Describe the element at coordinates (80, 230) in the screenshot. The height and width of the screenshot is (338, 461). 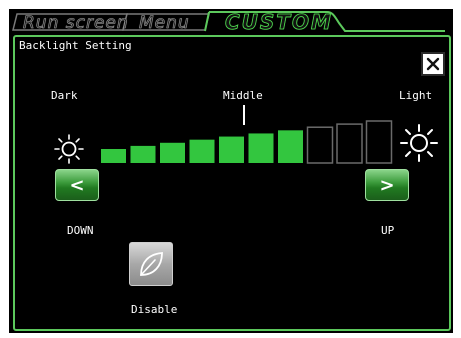
I see `down-label: DOWN` at that location.